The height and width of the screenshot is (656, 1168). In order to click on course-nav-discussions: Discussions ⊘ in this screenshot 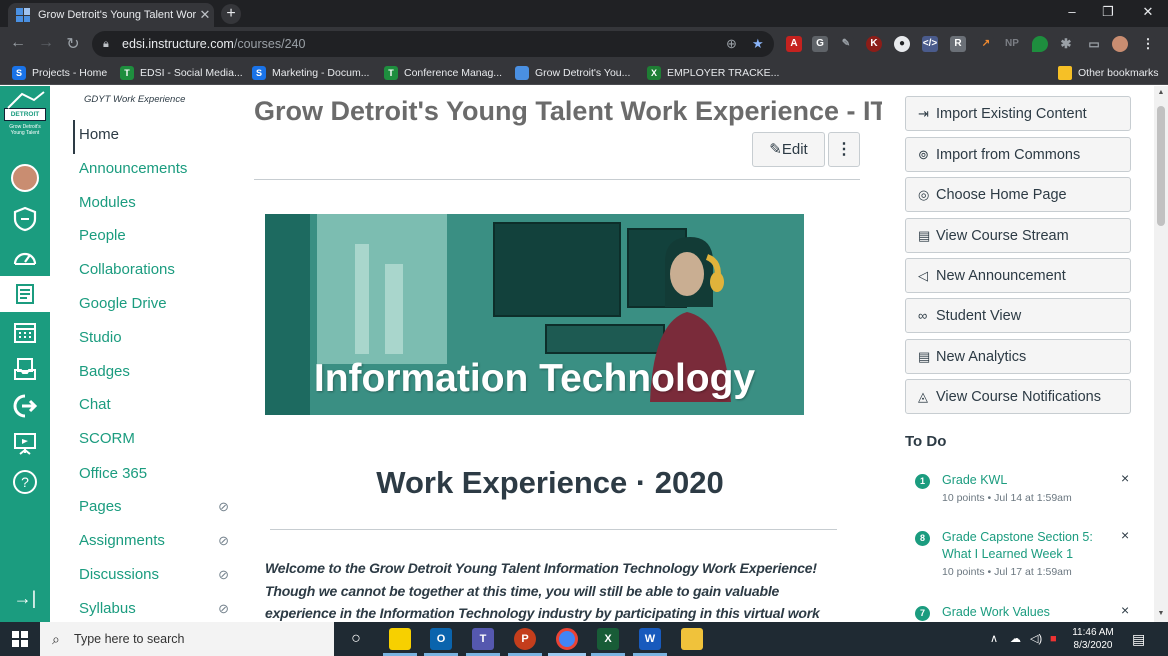, I will do `click(154, 575)`.